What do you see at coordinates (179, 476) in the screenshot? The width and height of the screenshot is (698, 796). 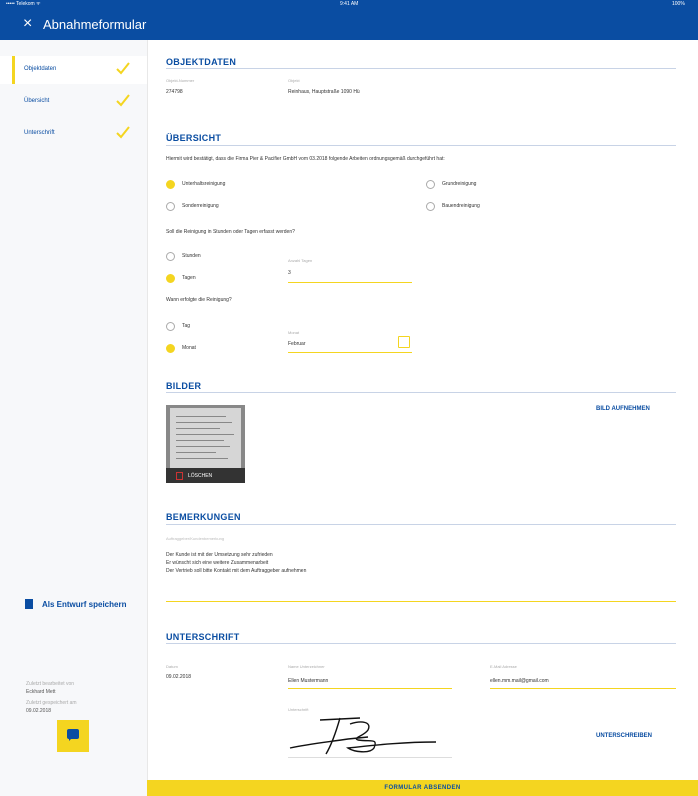 I see `trash-icon` at bounding box center [179, 476].